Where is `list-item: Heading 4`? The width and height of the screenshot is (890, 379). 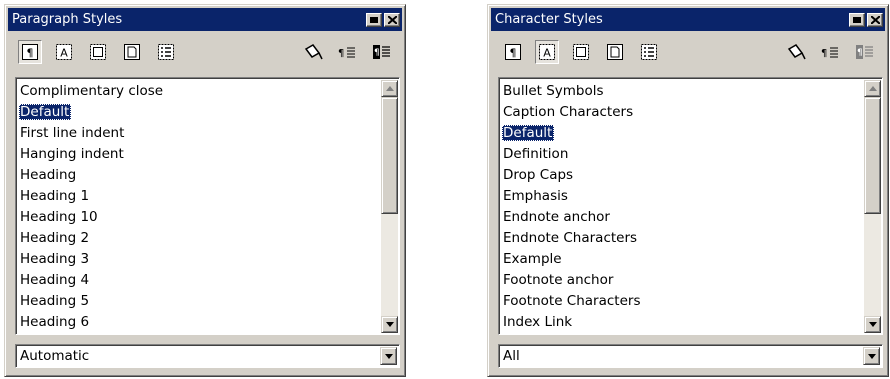
list-item: Heading 4 is located at coordinates (199, 280).